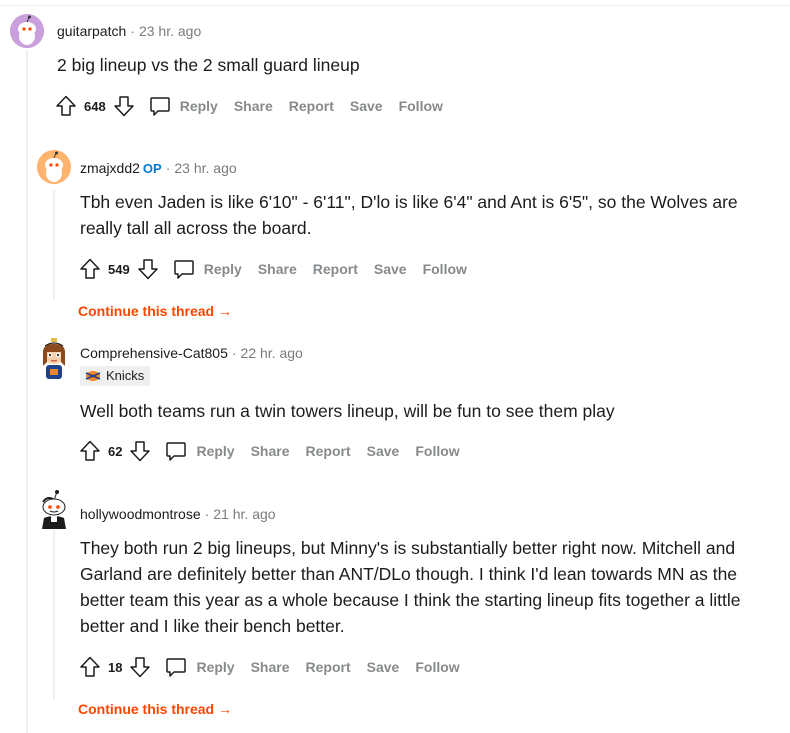 Image resolution: width=790 pixels, height=733 pixels. I want to click on knicks-logo-icon, so click(93, 376).